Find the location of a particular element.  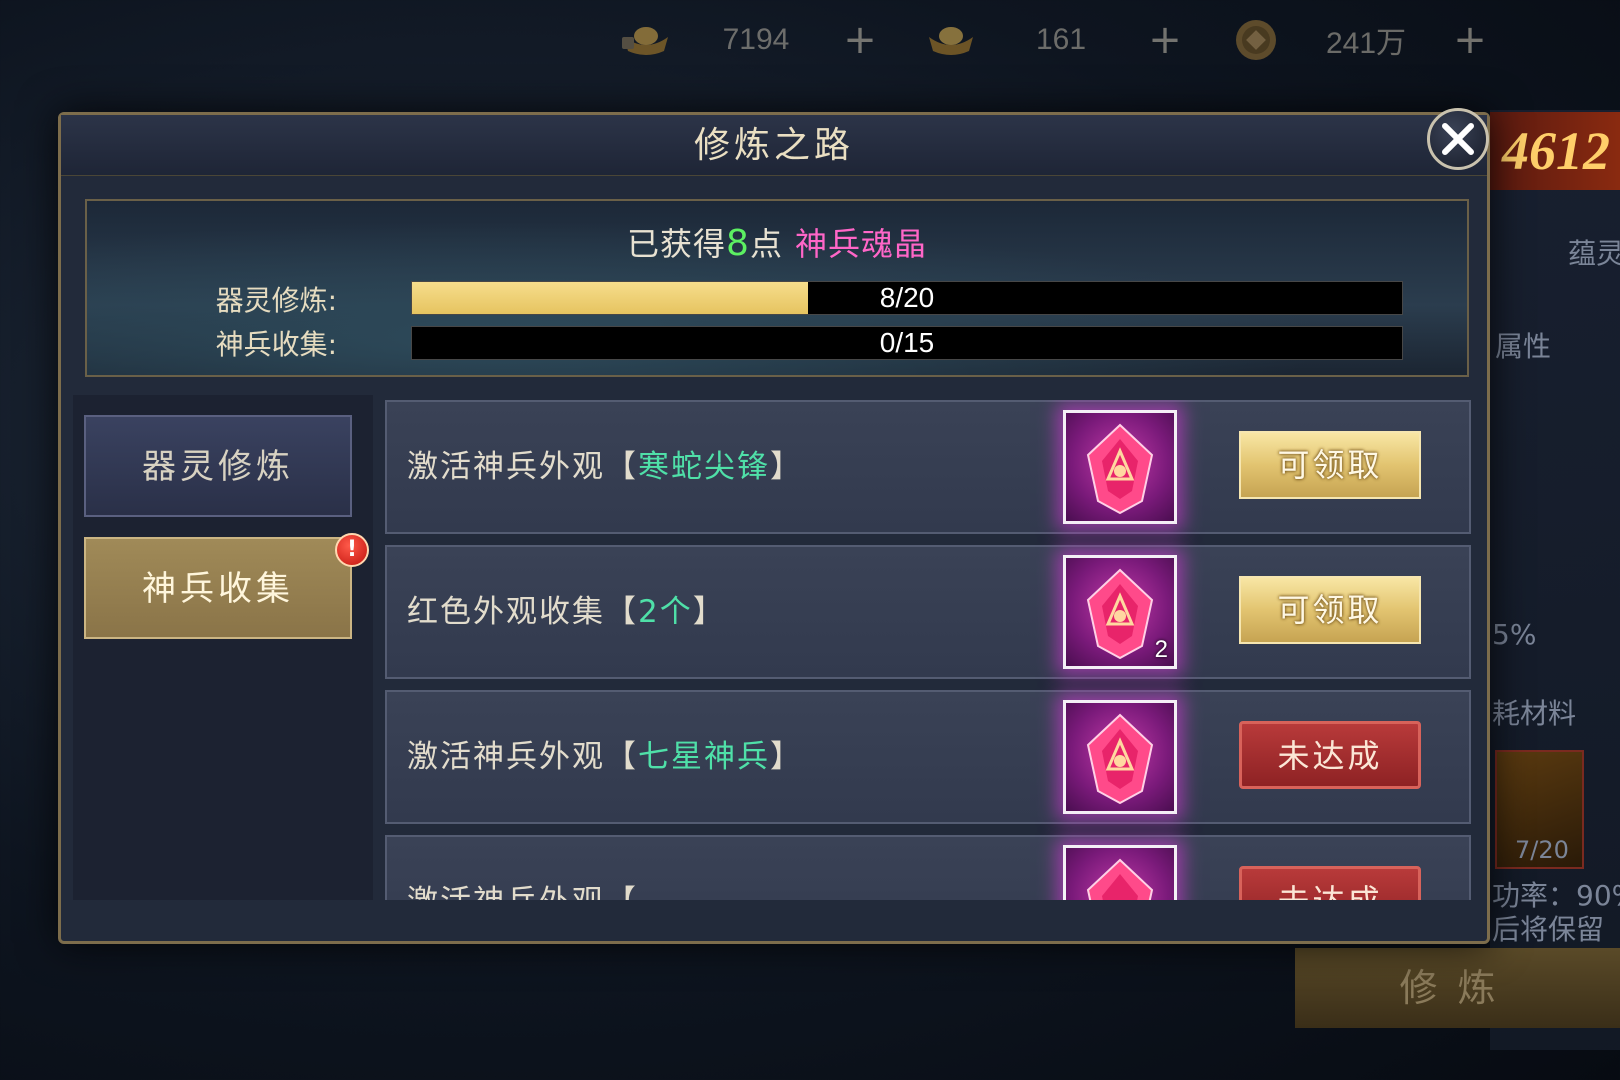

add-coin-button: + is located at coordinates (1470, 40).